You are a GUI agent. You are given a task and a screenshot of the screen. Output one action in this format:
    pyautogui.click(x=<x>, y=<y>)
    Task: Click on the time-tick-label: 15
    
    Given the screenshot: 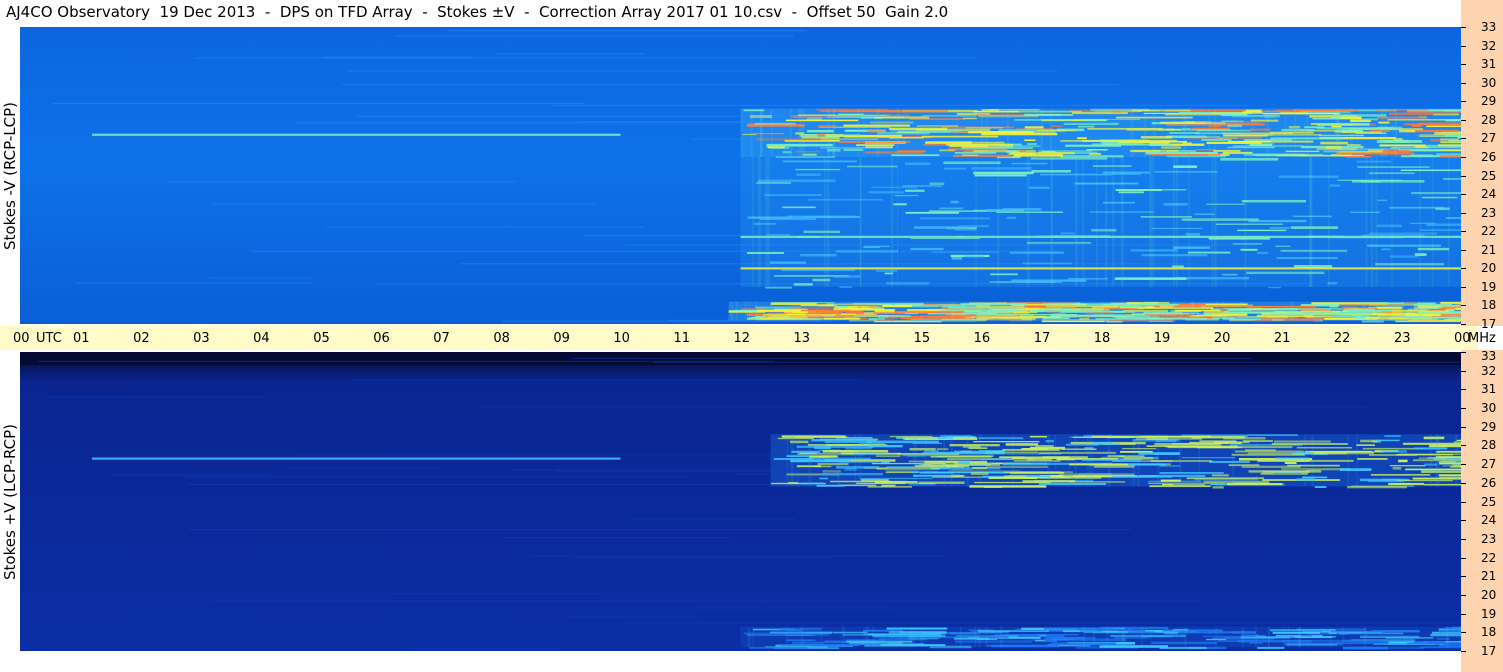 What is the action you would take?
    pyautogui.click(x=922, y=338)
    